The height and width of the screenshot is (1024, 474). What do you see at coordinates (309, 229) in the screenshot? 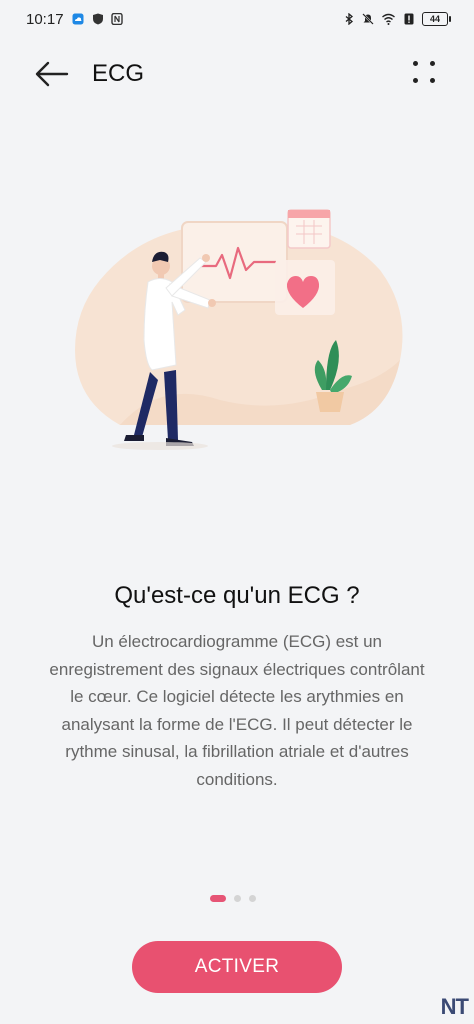
I see `calendar-card` at bounding box center [309, 229].